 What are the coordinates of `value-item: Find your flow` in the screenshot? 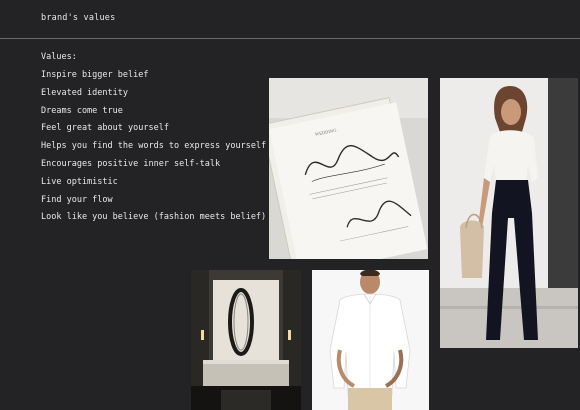 It's located at (77, 199).